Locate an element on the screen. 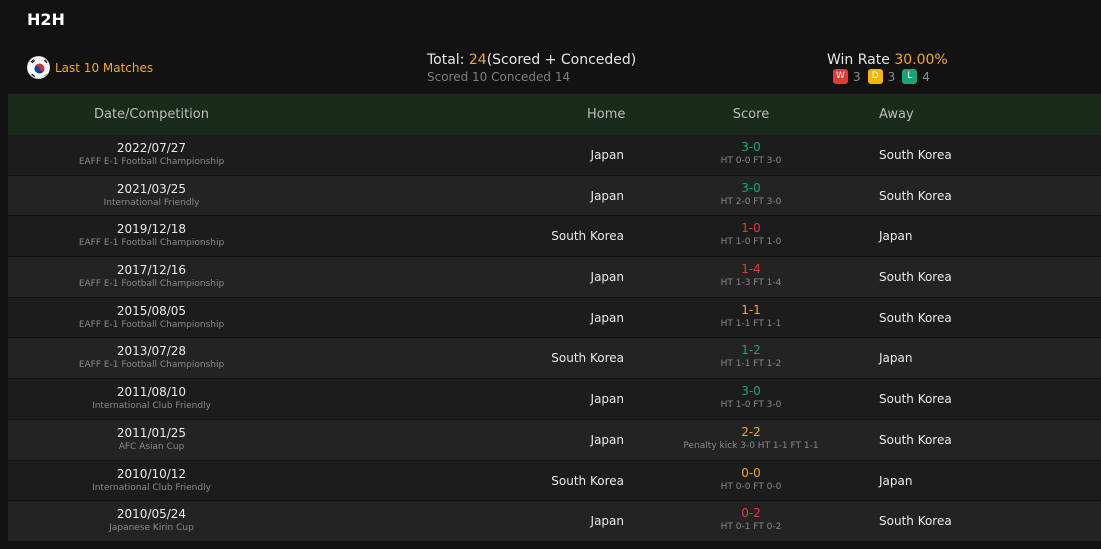 This screenshot has height=549, width=1101. column-header-date: Date/Competition is located at coordinates (151, 114).